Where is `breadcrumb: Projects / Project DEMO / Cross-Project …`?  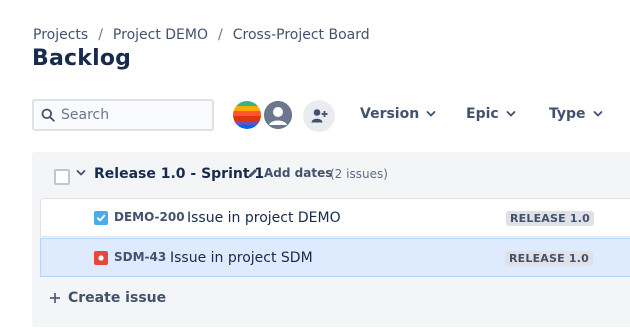
breadcrumb: Projects / Project DEMO / Cross-Project … is located at coordinates (201, 35).